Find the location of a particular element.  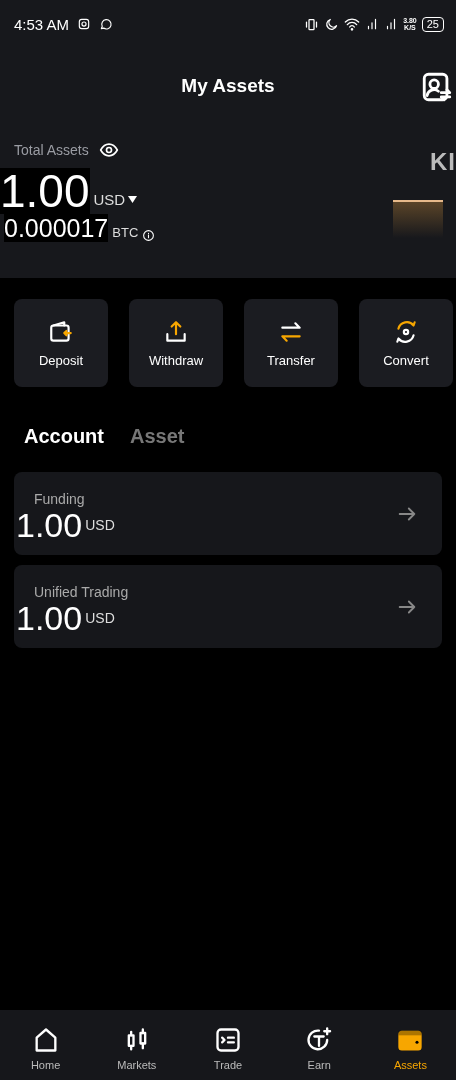

total-amount: 1.00 is located at coordinates (45, 191).